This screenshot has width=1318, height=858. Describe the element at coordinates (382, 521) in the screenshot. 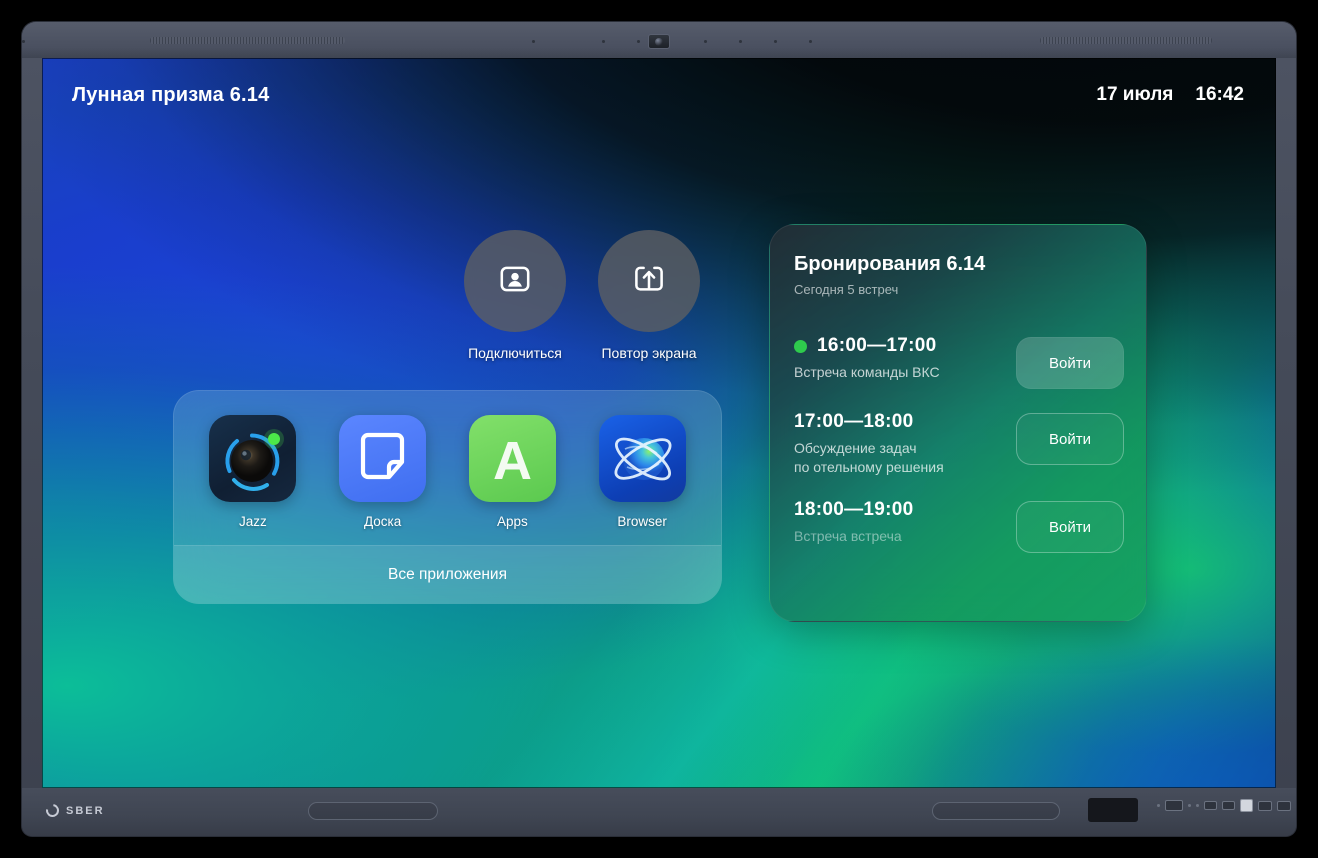

I see `app-label-doska: Доска` at that location.